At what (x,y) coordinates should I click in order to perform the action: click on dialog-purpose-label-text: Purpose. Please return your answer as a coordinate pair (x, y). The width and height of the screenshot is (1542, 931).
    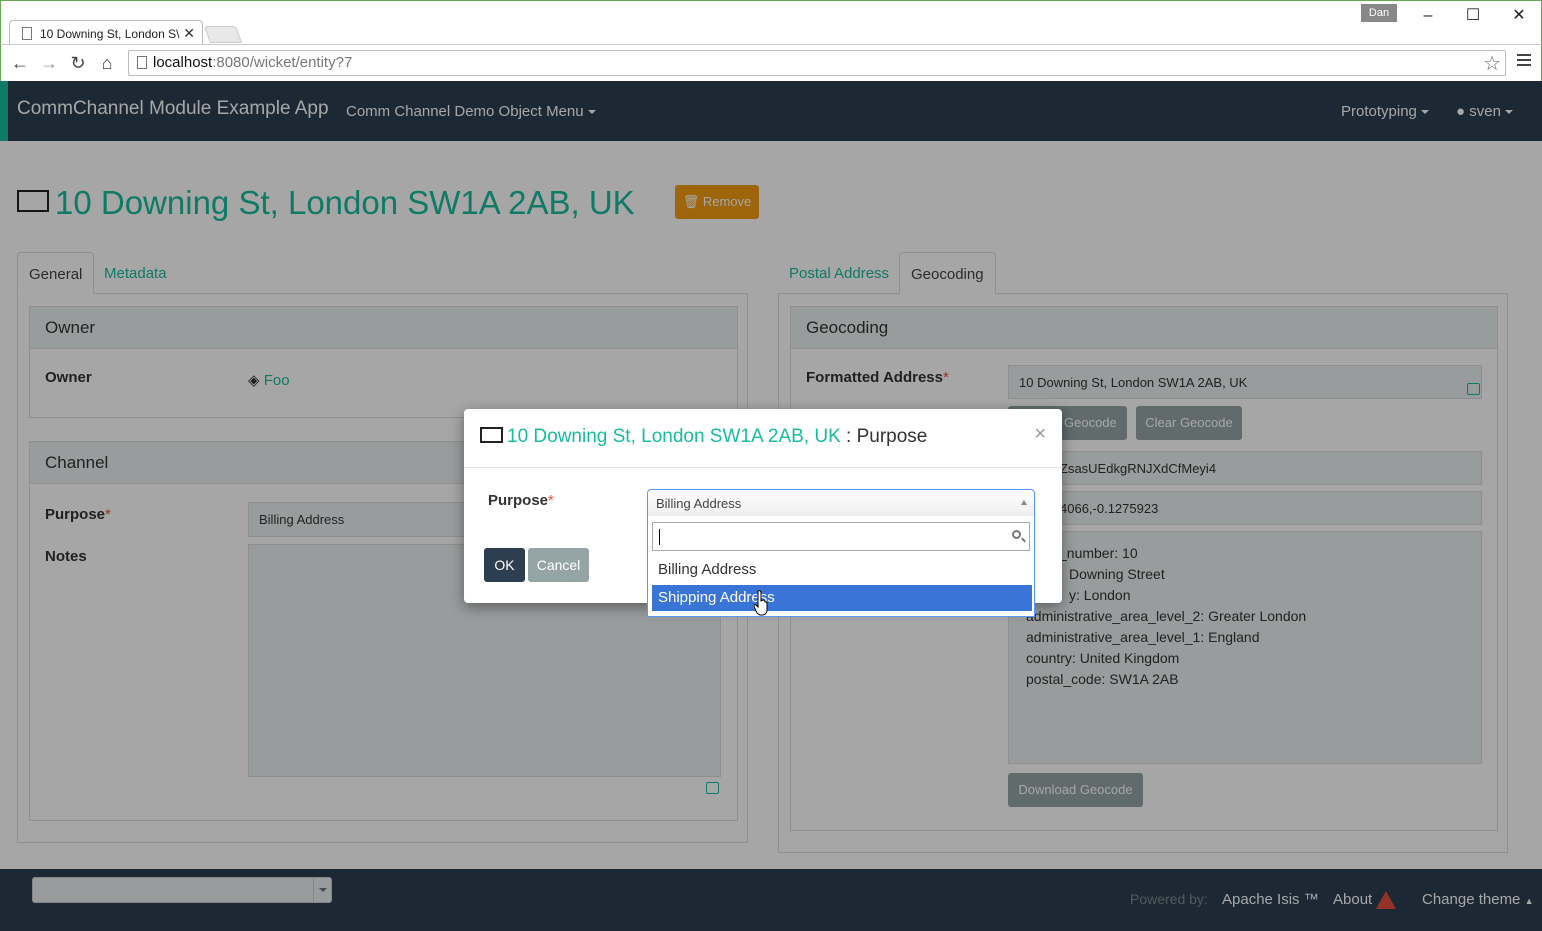
    Looking at the image, I should click on (518, 500).